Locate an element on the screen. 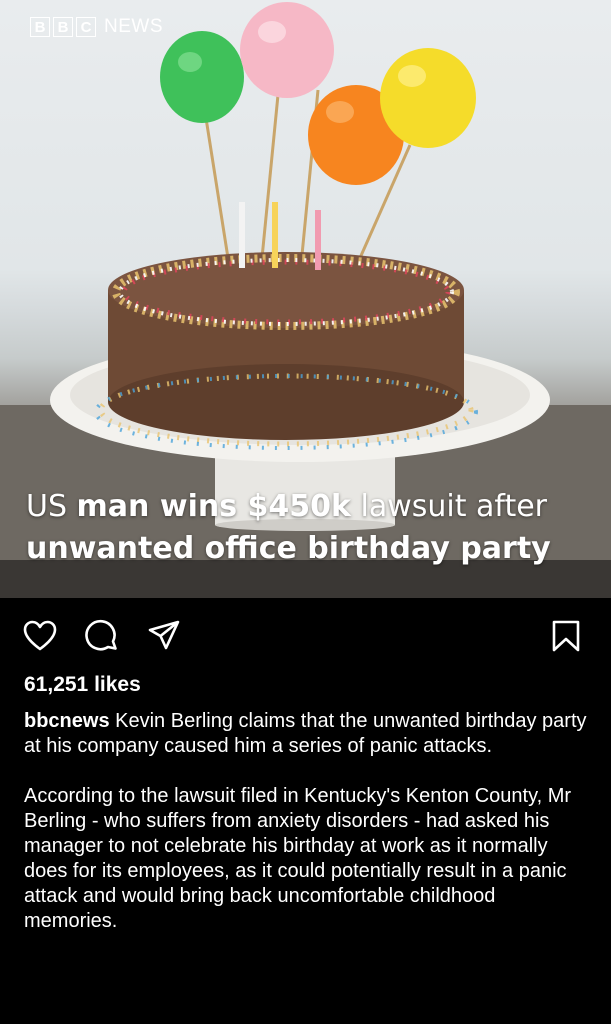 This screenshot has height=1024, width=611. headline-part: lawsuit after is located at coordinates (449, 506).